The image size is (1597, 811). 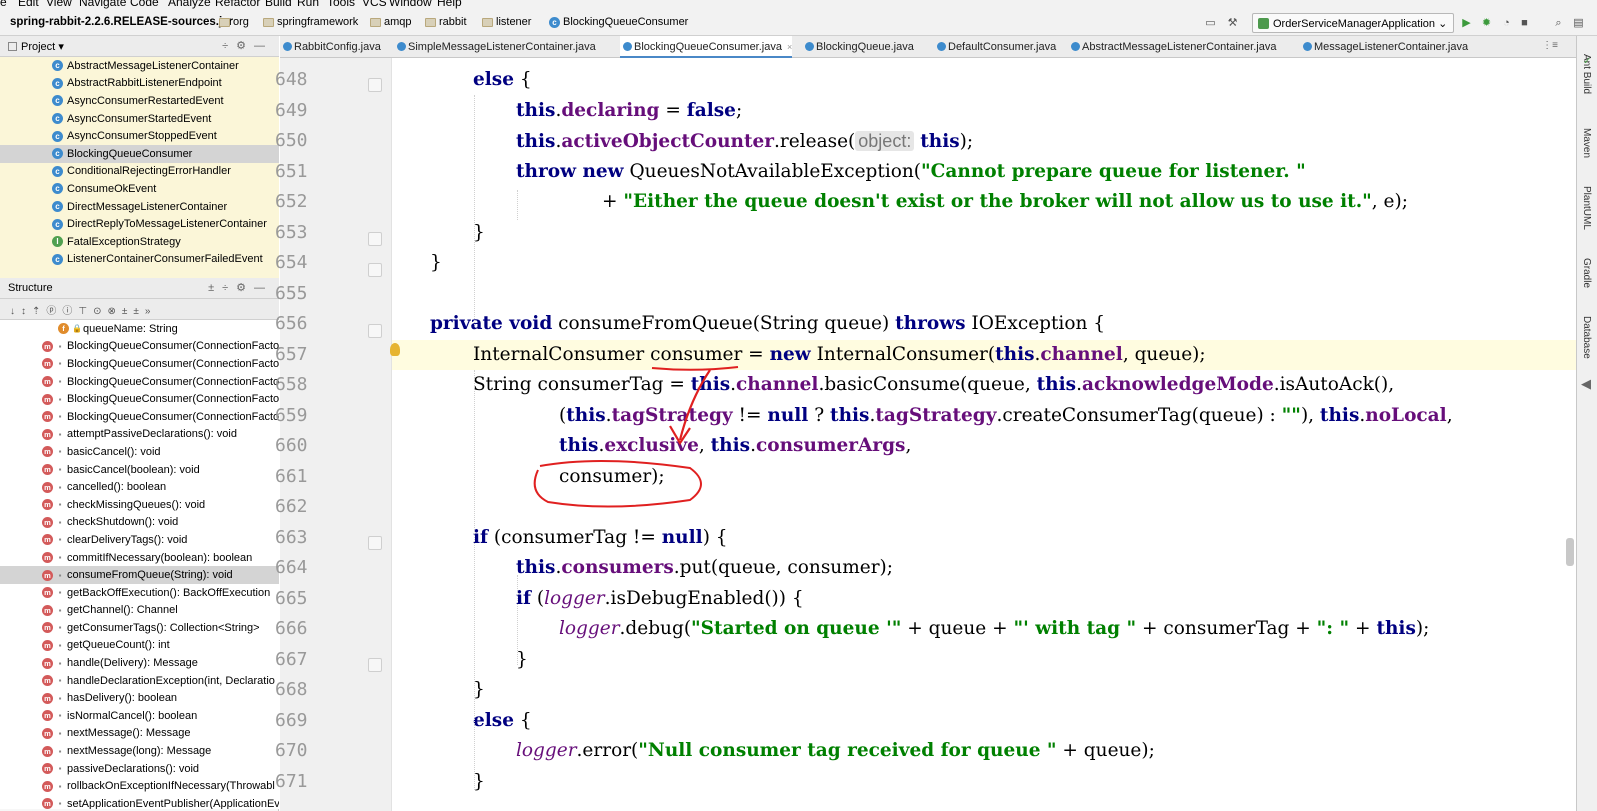 What do you see at coordinates (1586, 337) in the screenshot?
I see `database-tab: Database` at bounding box center [1586, 337].